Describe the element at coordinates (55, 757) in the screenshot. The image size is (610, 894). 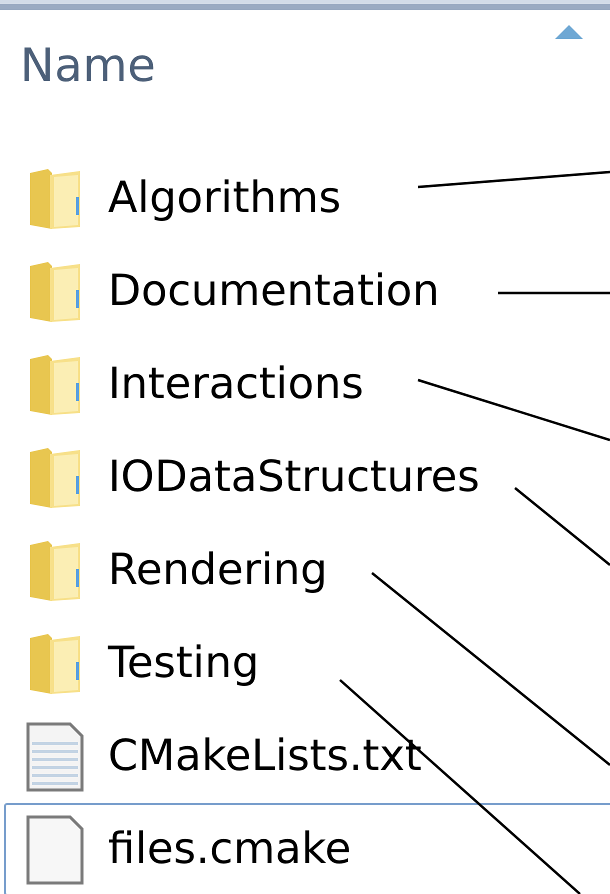
I see `text-file-icon` at that location.